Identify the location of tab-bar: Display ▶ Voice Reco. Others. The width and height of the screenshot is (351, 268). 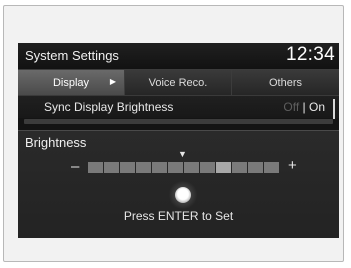
(178, 82).